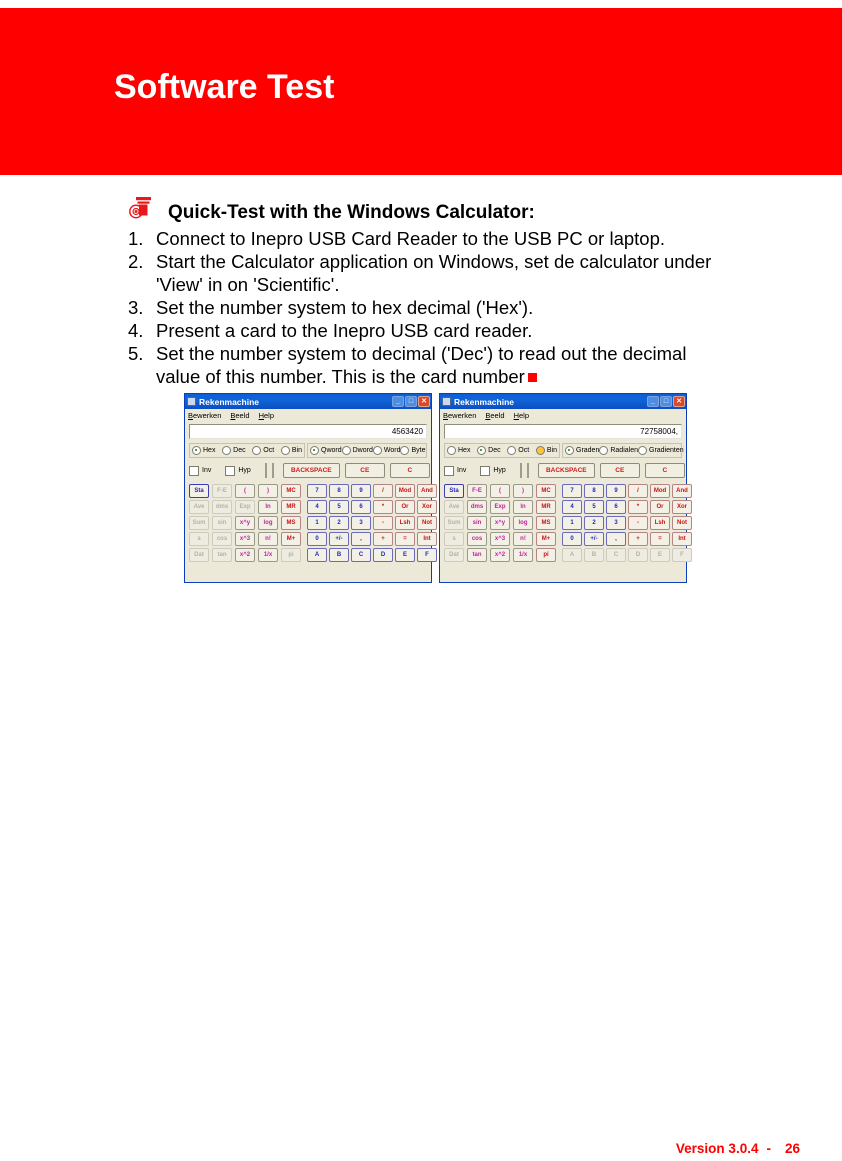 The image size is (842, 1161). What do you see at coordinates (500, 507) in the screenshot?
I see `calc-key-exp: Exp` at bounding box center [500, 507].